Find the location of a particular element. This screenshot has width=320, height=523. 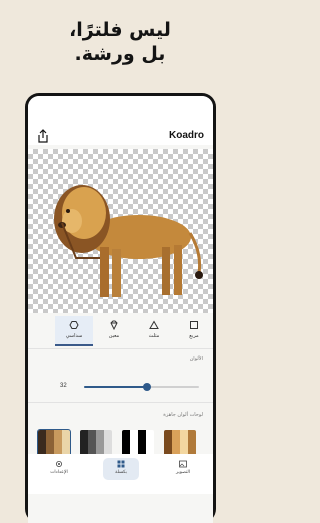

image-icon is located at coordinates (183, 464).